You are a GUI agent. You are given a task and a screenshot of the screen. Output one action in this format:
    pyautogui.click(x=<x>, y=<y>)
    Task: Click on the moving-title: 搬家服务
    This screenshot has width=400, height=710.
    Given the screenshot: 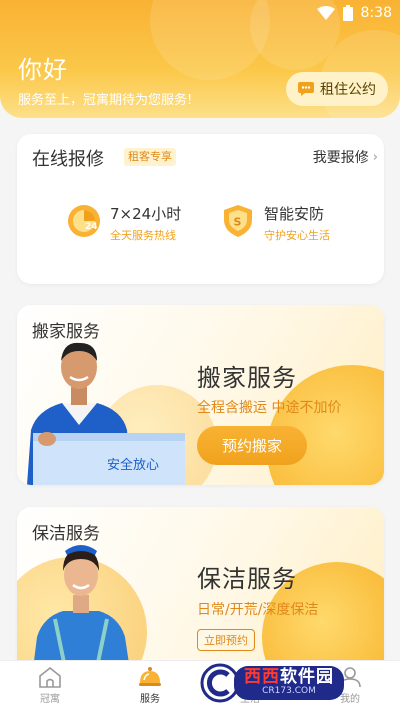 What is the action you would take?
    pyautogui.click(x=247, y=378)
    